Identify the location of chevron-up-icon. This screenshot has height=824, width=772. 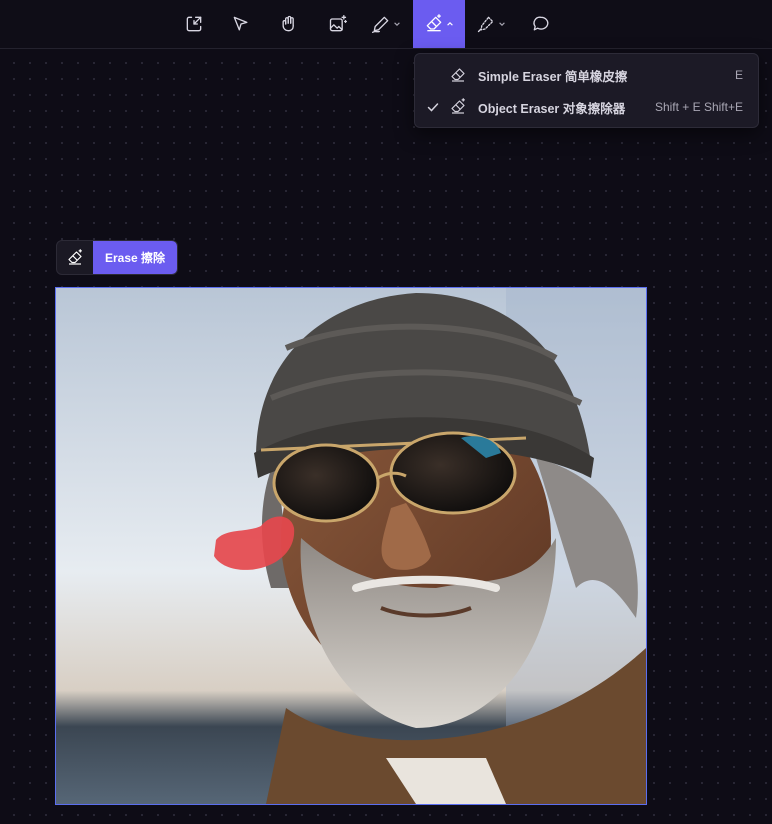
(450, 24).